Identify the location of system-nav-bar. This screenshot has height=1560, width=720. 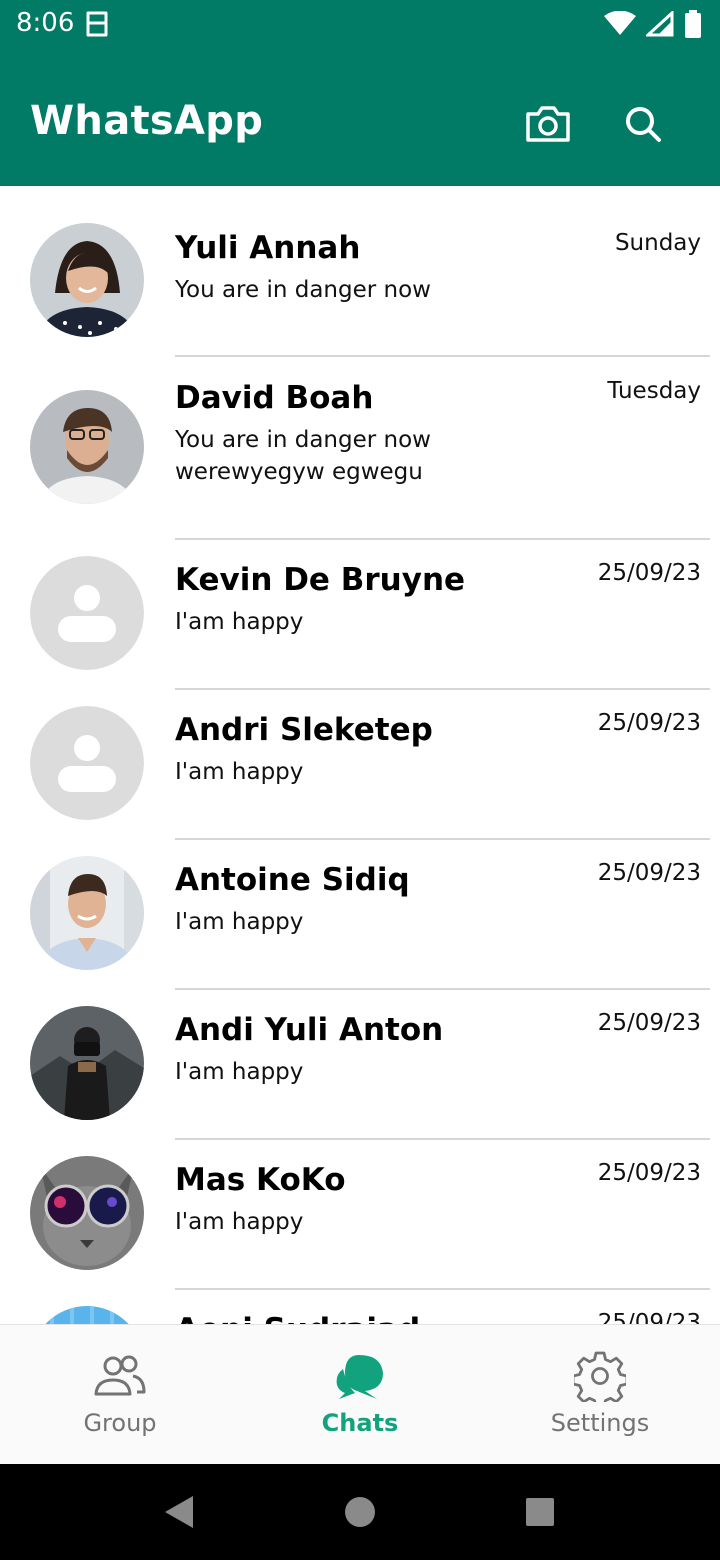
(360, 1512).